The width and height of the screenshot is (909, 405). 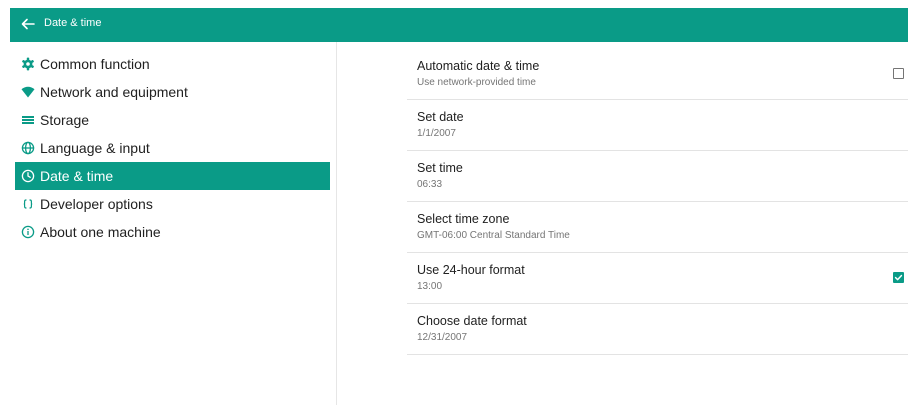 I want to click on page-title: Date & time, so click(x=73, y=23).